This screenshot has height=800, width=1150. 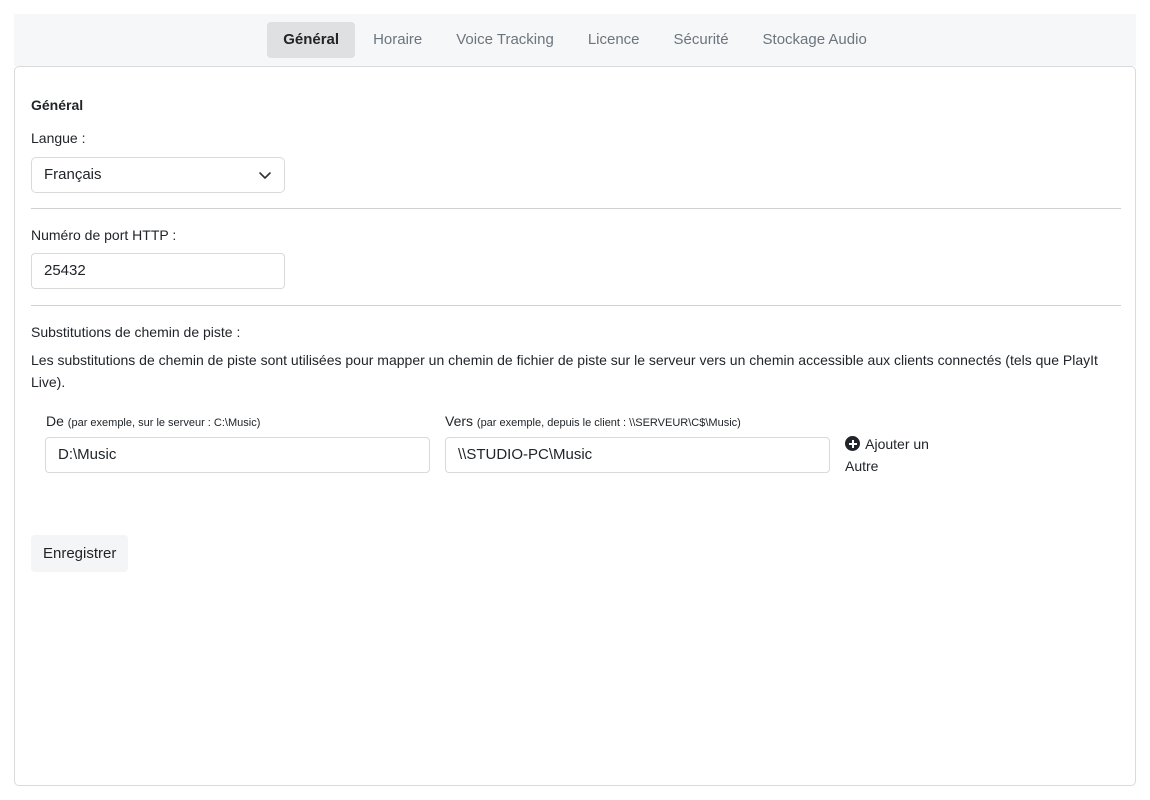 What do you see at coordinates (158, 271) in the screenshot?
I see `port-input: 25432` at bounding box center [158, 271].